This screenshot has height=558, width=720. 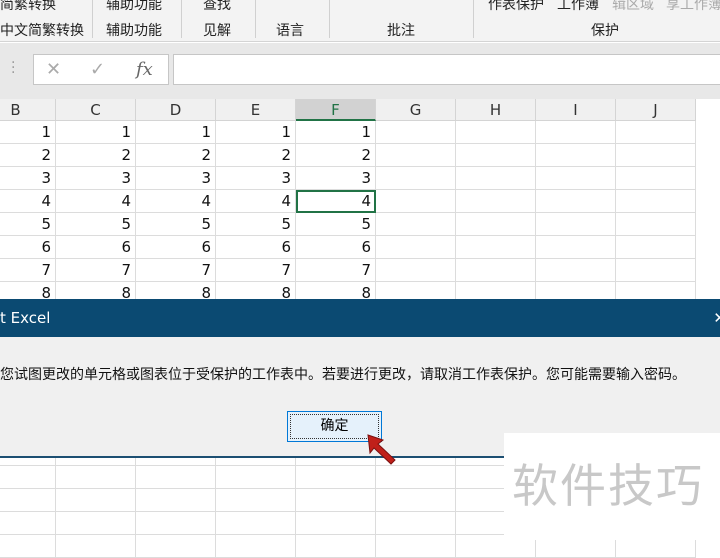 I want to click on ribbon-lookup: 查找, so click(x=217, y=7).